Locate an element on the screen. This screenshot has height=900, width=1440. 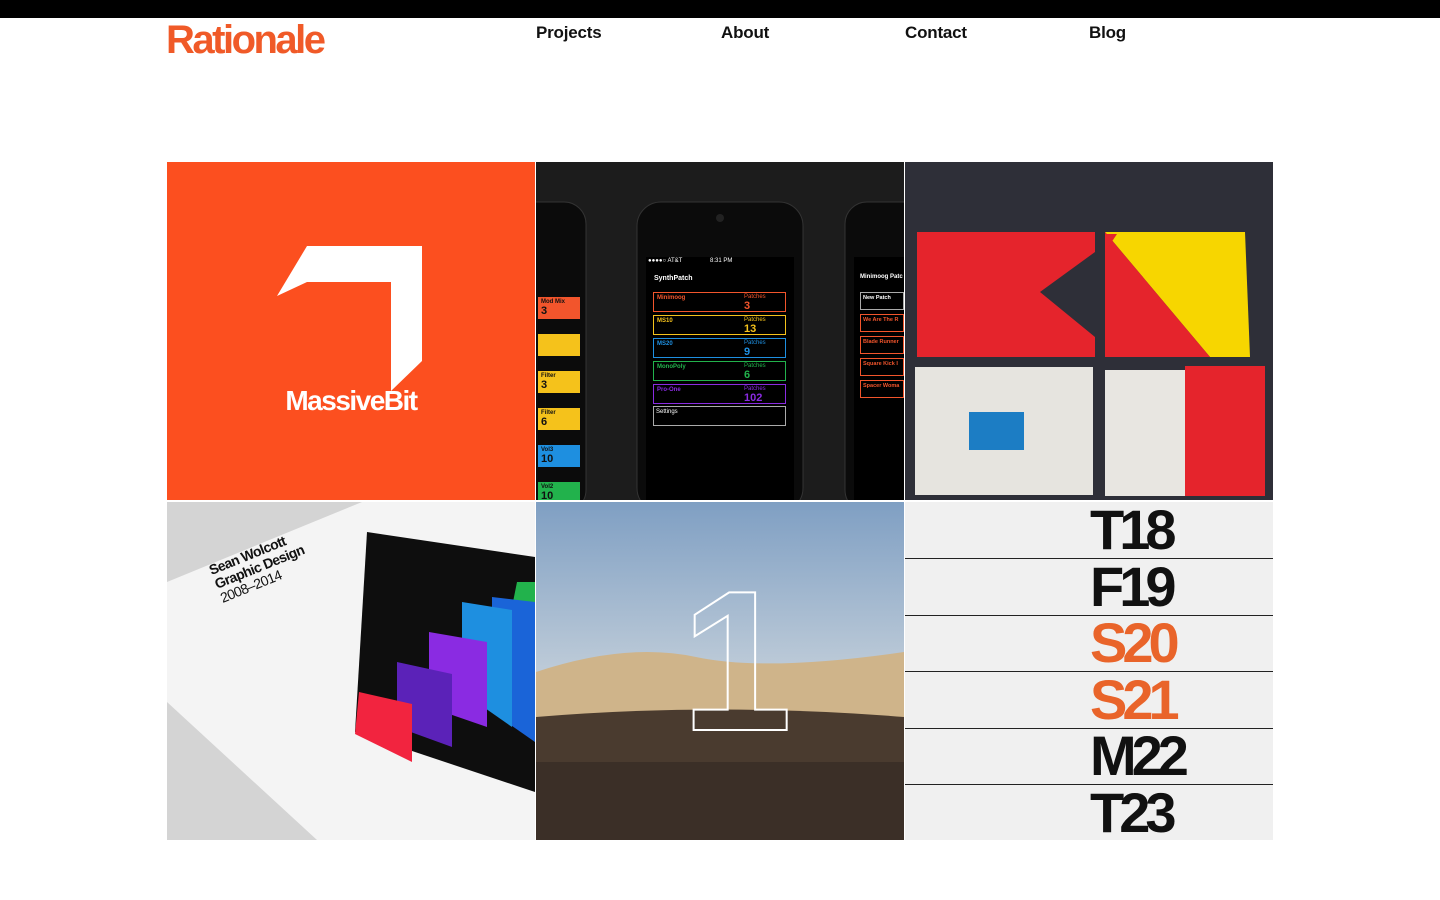
project-tile-wood-blocks is located at coordinates (1089, 331).